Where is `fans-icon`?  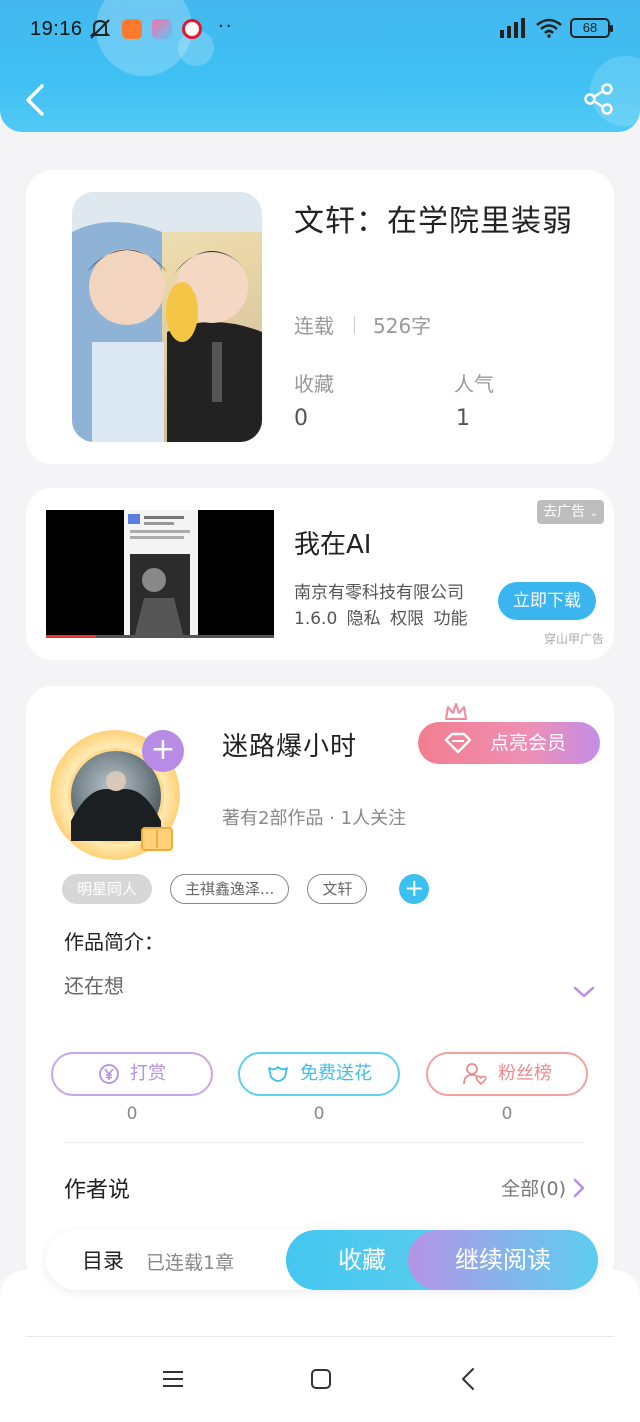 fans-icon is located at coordinates (475, 1074).